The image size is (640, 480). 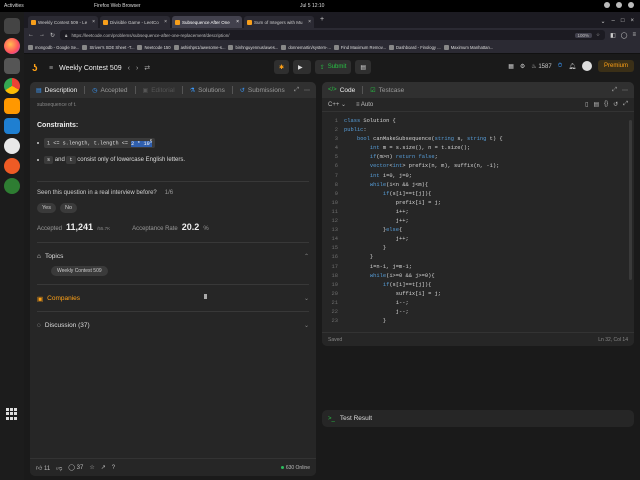 I want to click on test-result-panel: >_ Test Result, so click(x=478, y=418).